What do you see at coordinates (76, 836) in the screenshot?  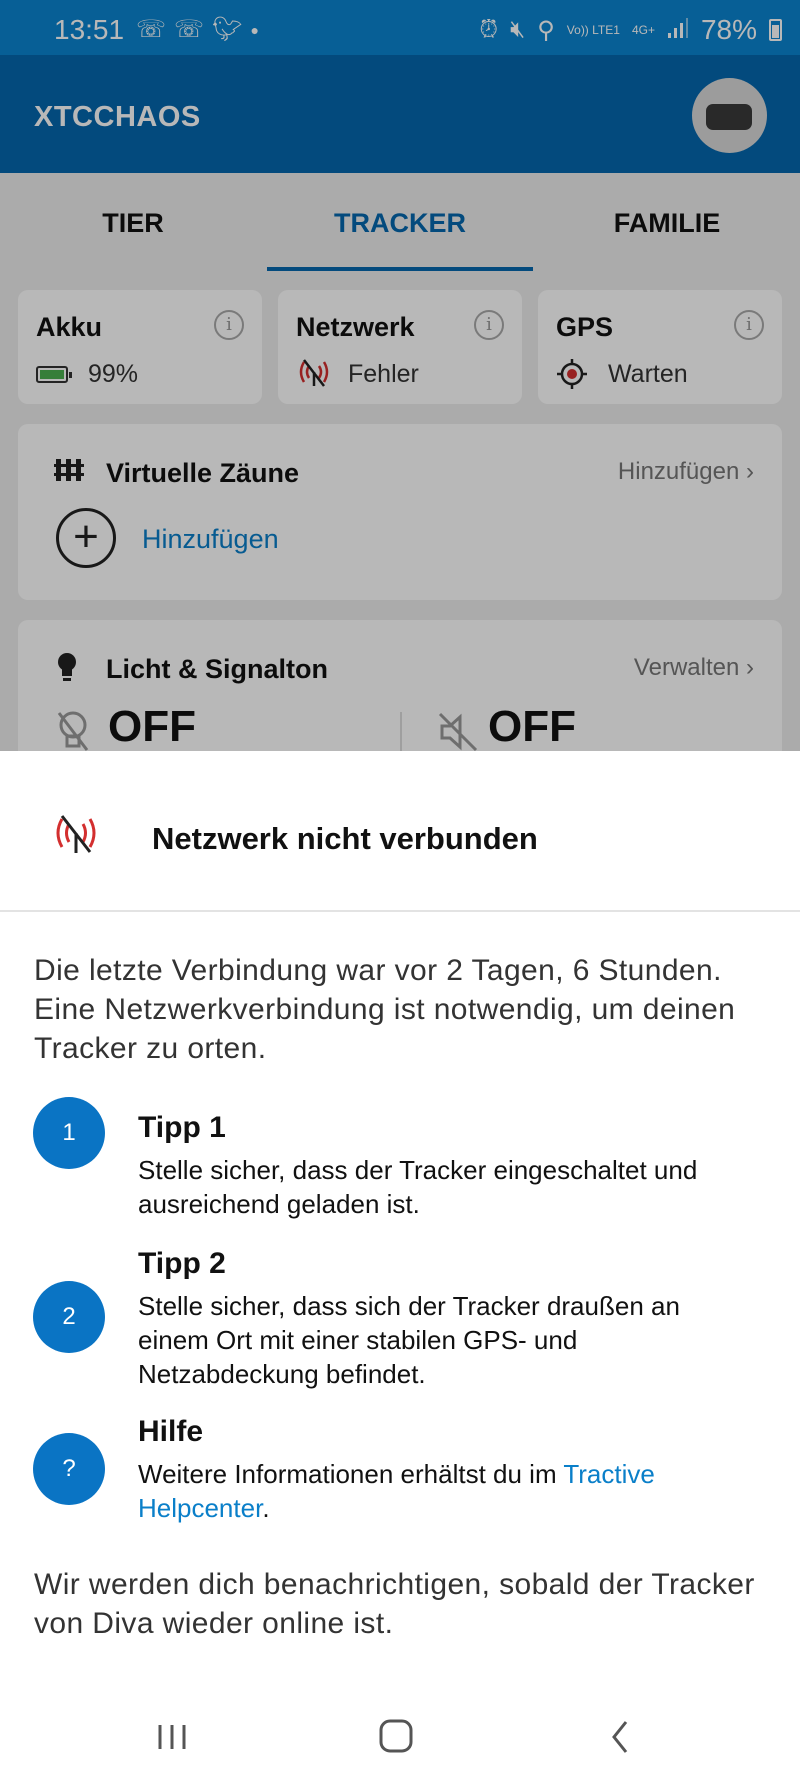 I see `no-signal-icon` at bounding box center [76, 836].